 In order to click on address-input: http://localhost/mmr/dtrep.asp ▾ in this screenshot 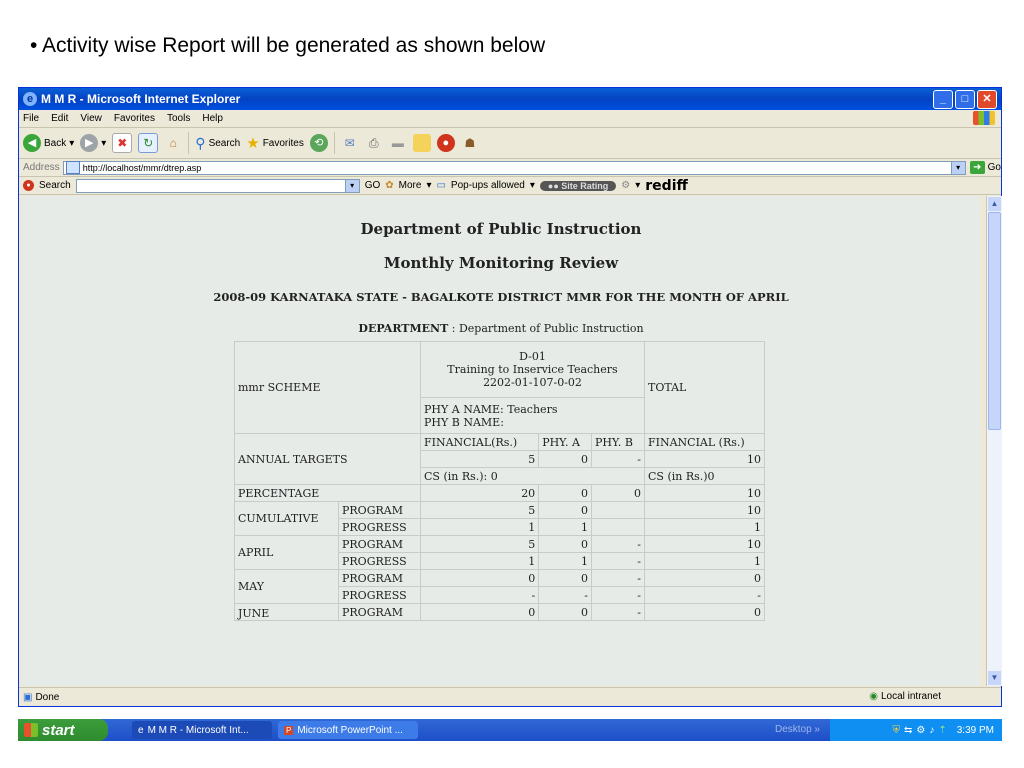, I will do `click(514, 167)`.